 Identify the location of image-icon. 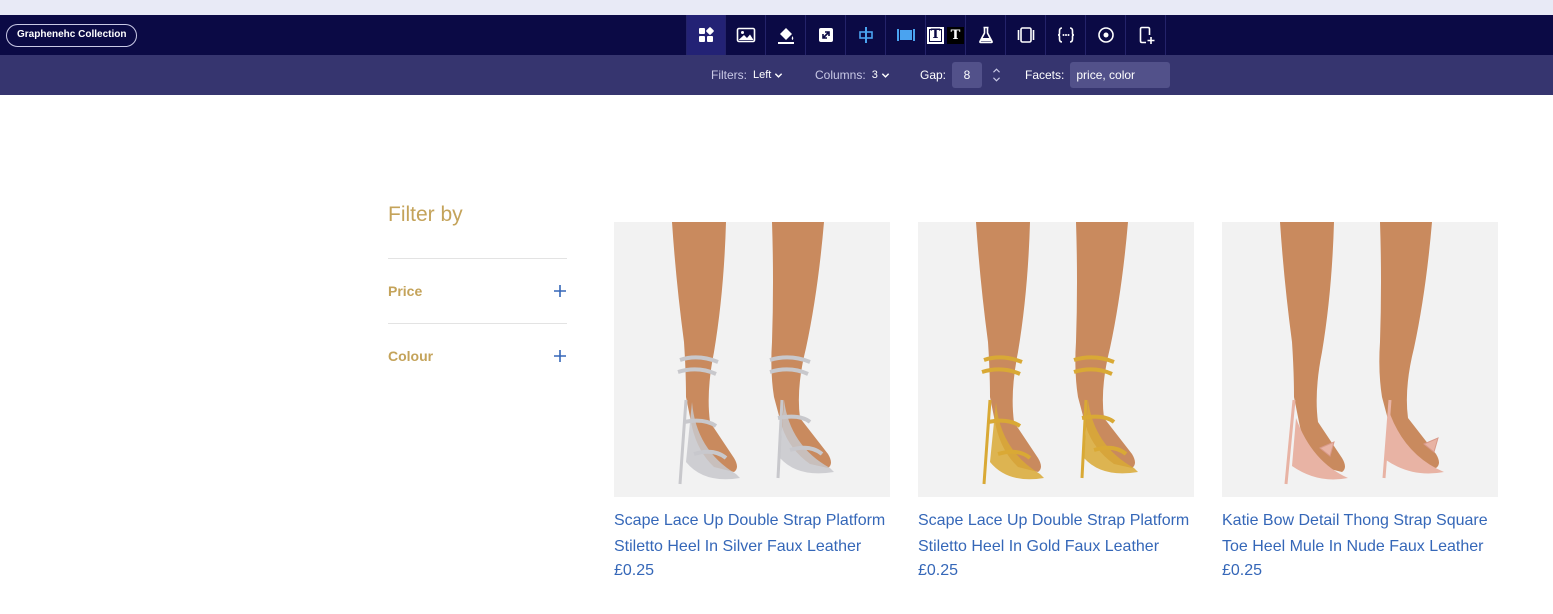
(745, 35).